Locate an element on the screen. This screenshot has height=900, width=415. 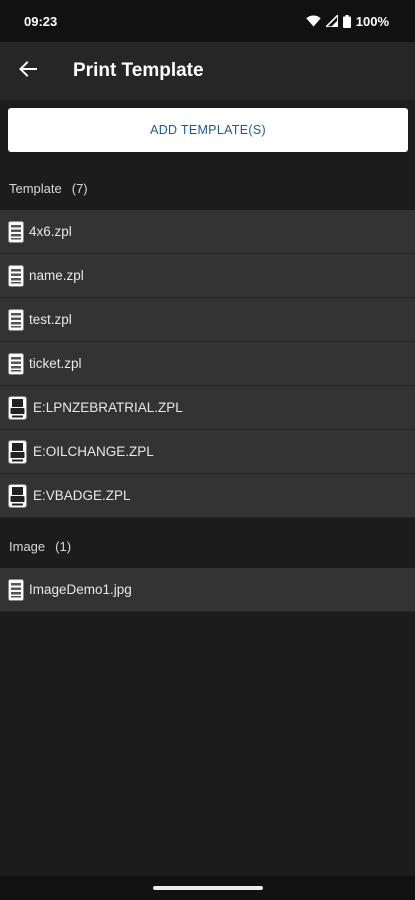
list-item-label: E:LPNZEBRATRIAL.ZPL is located at coordinates (108, 407).